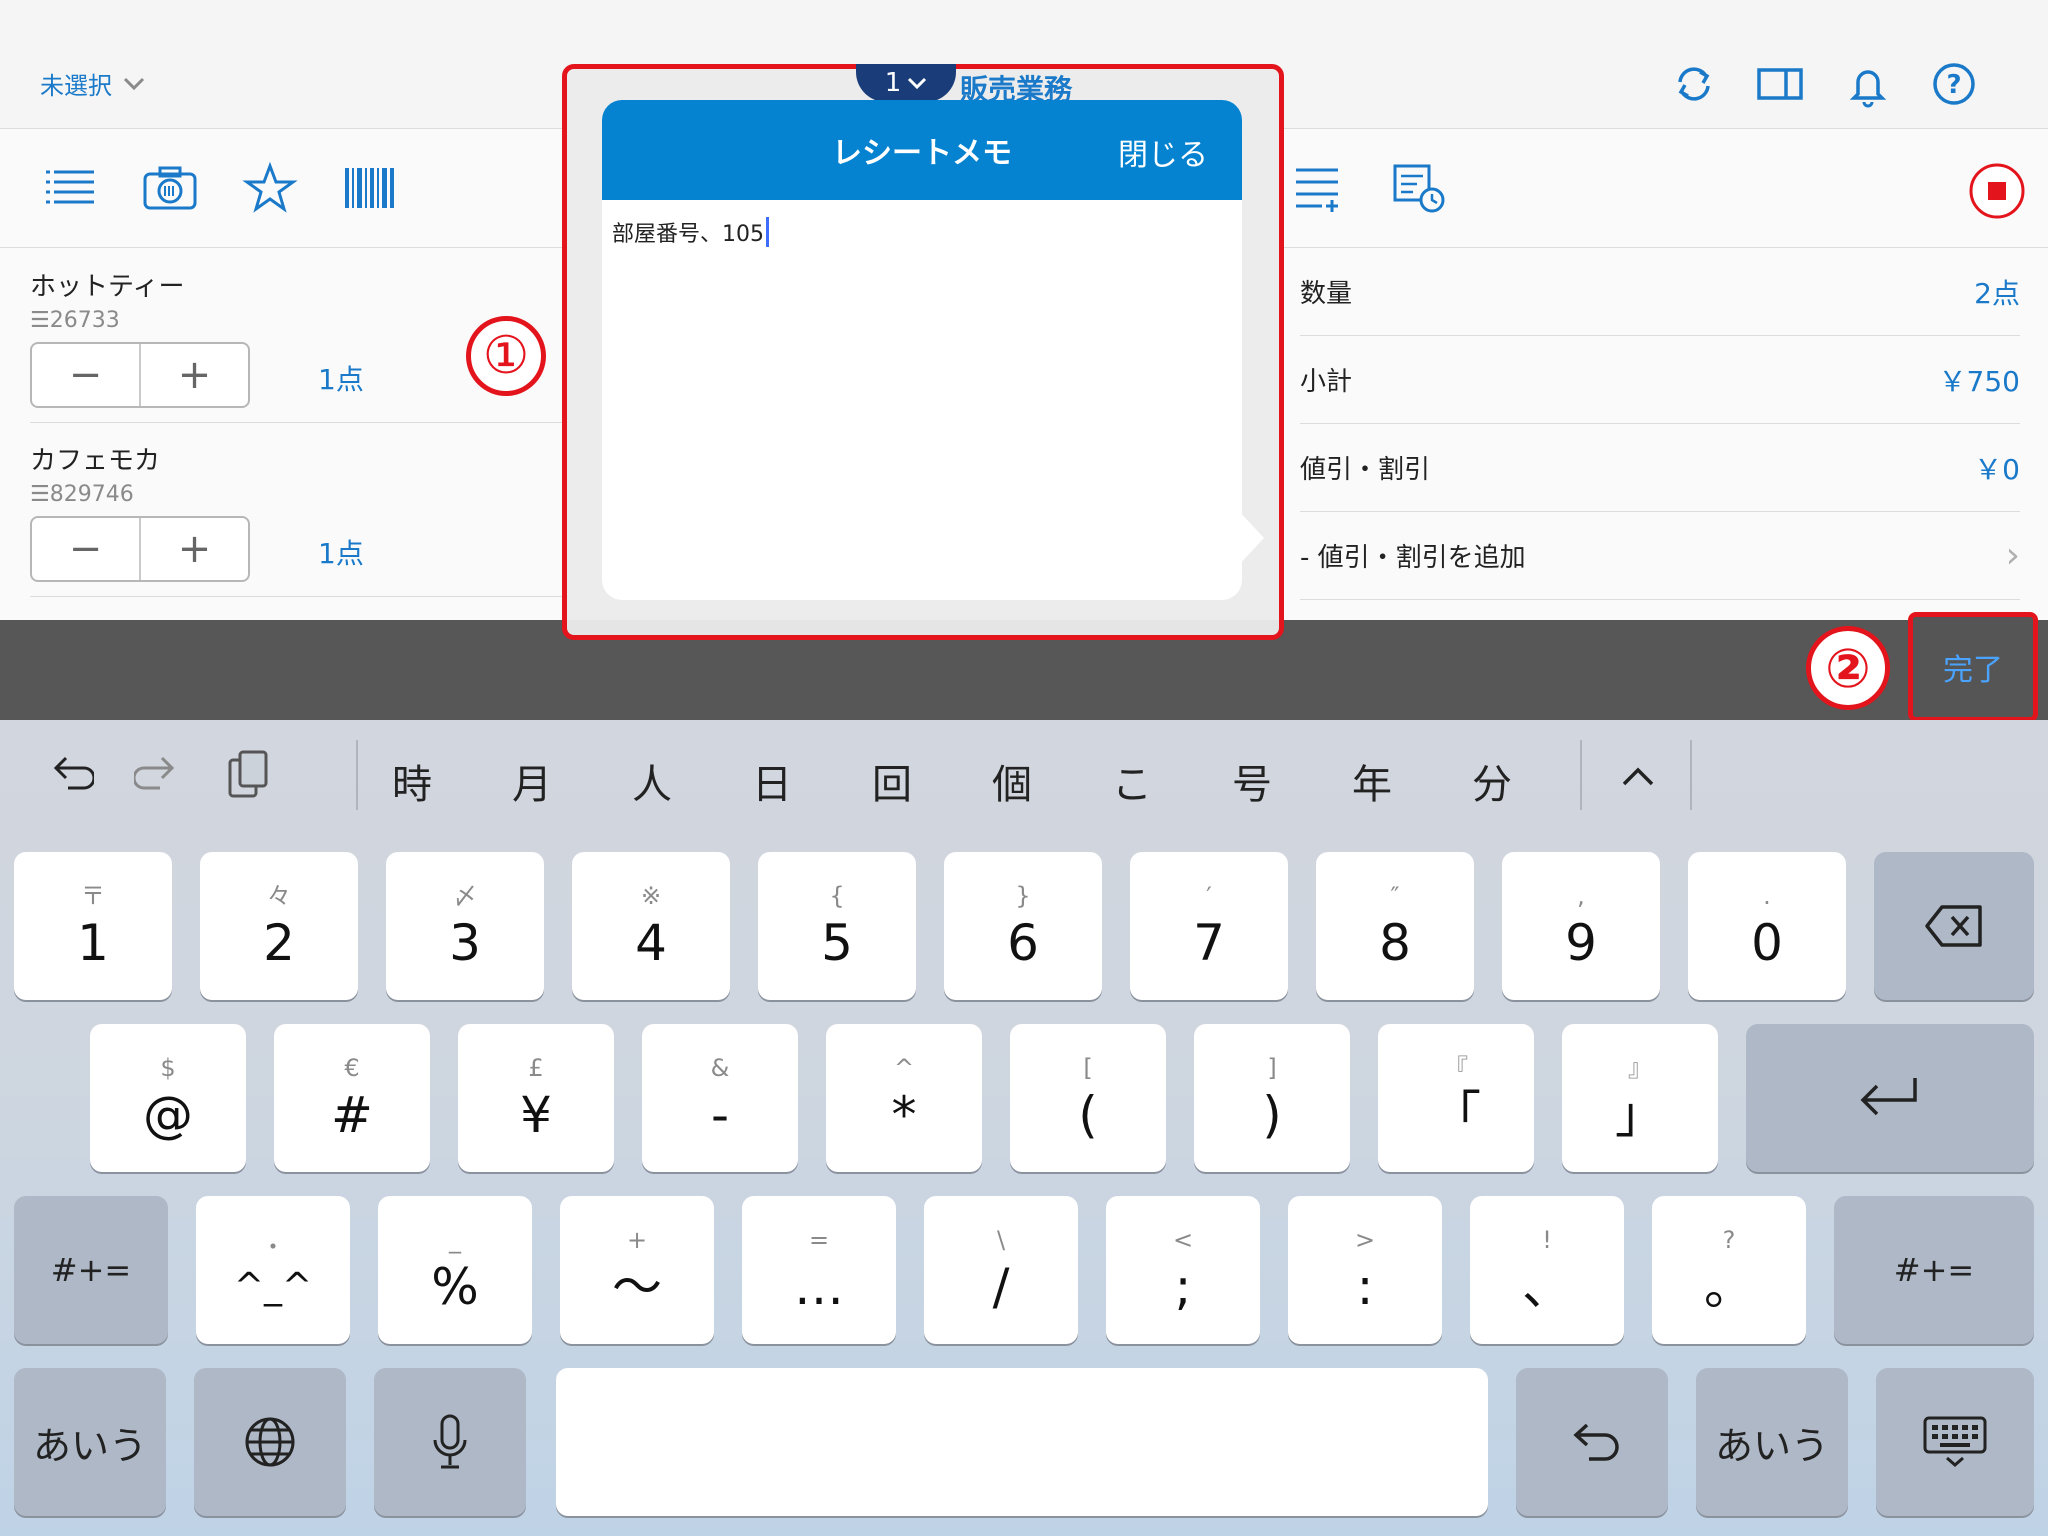  Describe the element at coordinates (270, 188) in the screenshot. I see `star-icon` at that location.